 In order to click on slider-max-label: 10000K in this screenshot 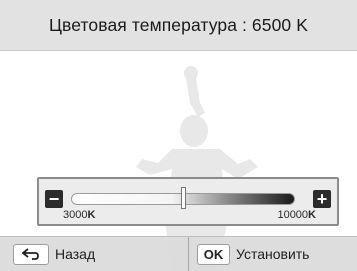, I will do `click(296, 215)`.